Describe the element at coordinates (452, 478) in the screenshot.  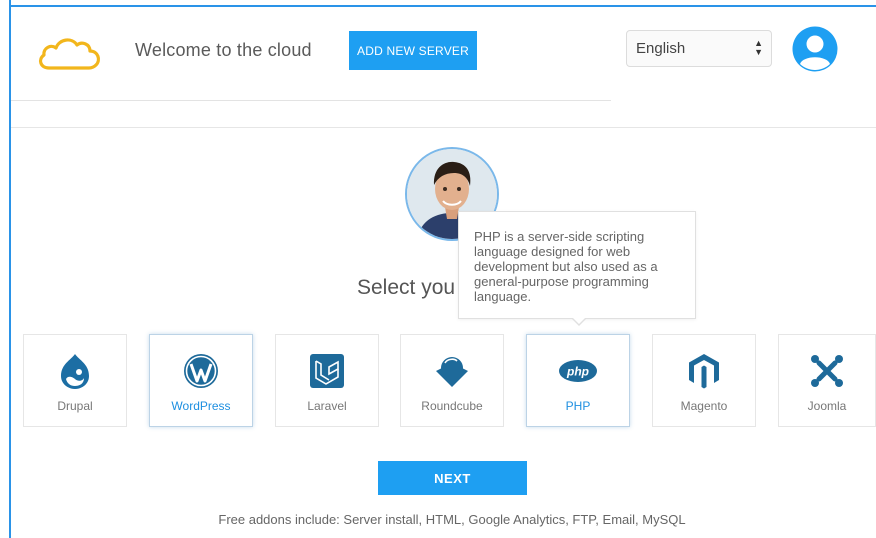
I see `next-button: NEXT` at that location.